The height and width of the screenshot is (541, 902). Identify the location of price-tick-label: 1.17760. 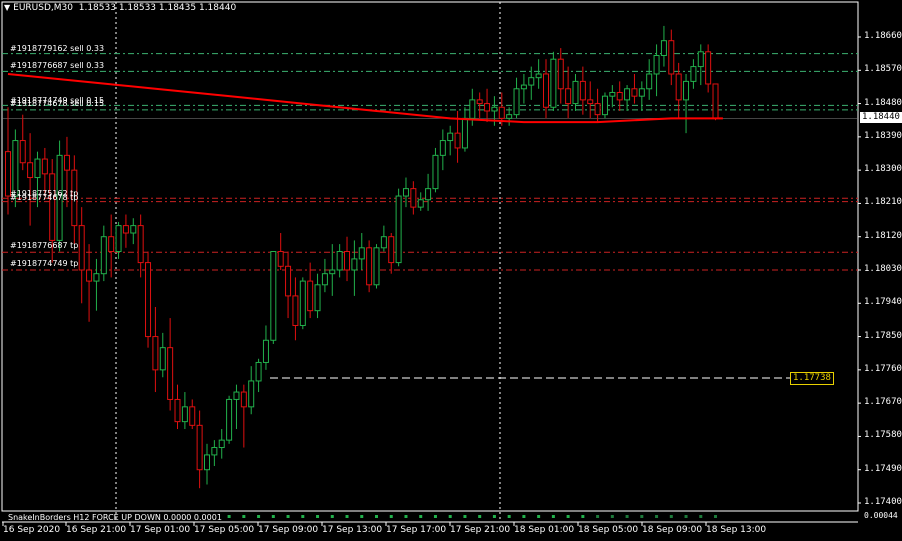
(883, 368).